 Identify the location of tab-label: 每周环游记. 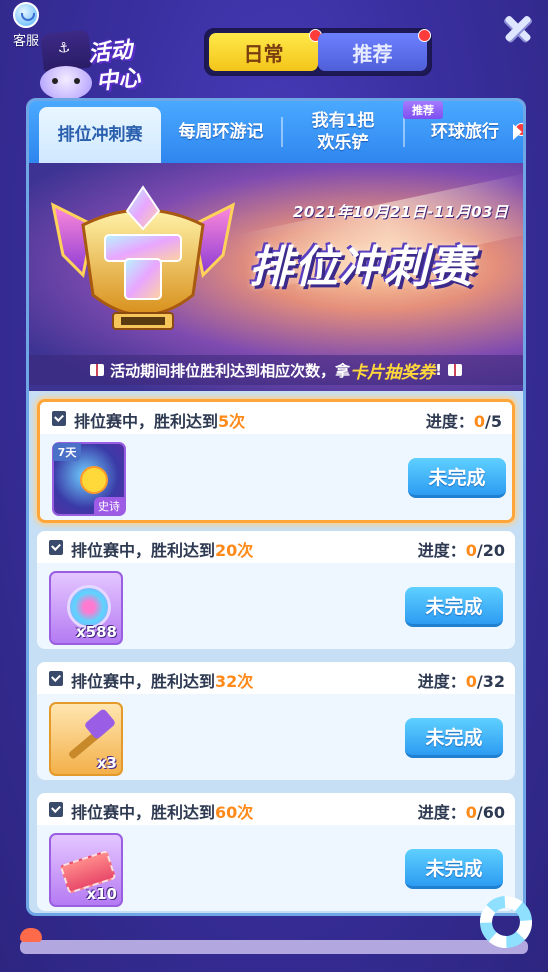
(221, 132).